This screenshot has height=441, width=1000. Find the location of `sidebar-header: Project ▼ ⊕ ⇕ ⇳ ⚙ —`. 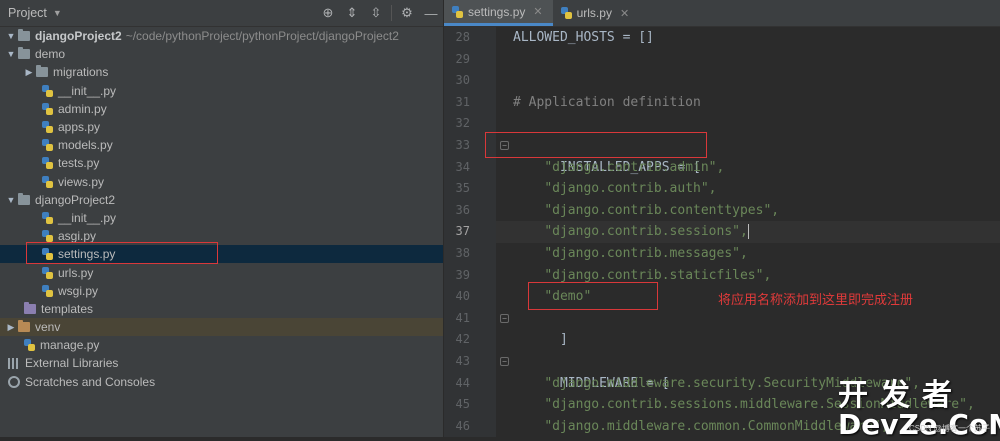

sidebar-header: Project ▼ ⊕ ⇕ ⇳ ⚙ — is located at coordinates (221, 13).